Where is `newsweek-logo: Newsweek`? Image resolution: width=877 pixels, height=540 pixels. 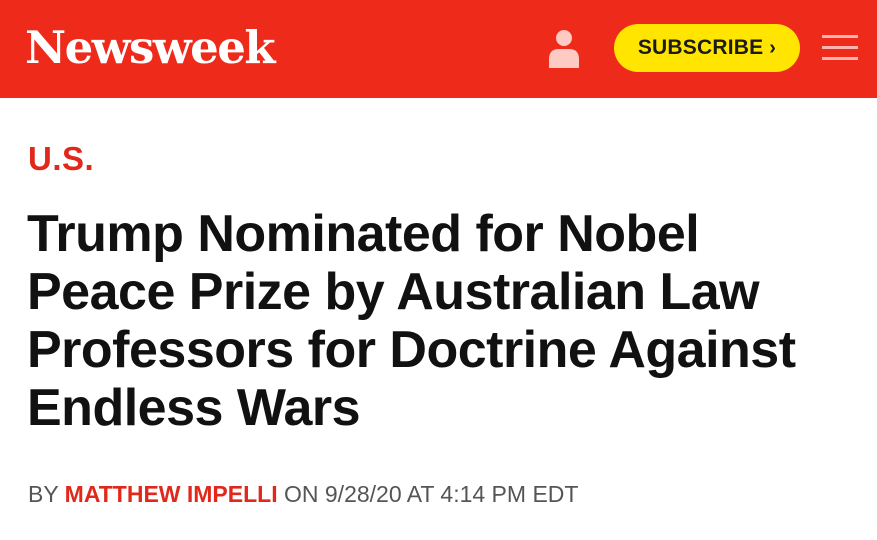 newsweek-logo: Newsweek is located at coordinates (150, 48).